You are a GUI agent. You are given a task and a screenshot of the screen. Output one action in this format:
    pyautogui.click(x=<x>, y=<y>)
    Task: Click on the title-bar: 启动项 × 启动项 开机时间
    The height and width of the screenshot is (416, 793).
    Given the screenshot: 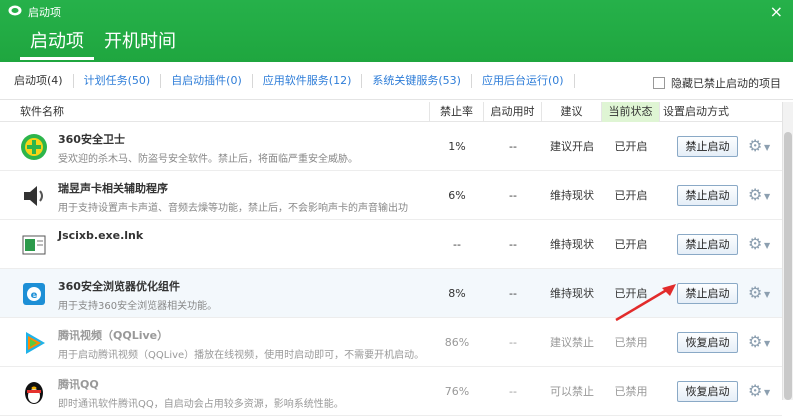 What is the action you would take?
    pyautogui.click(x=396, y=31)
    